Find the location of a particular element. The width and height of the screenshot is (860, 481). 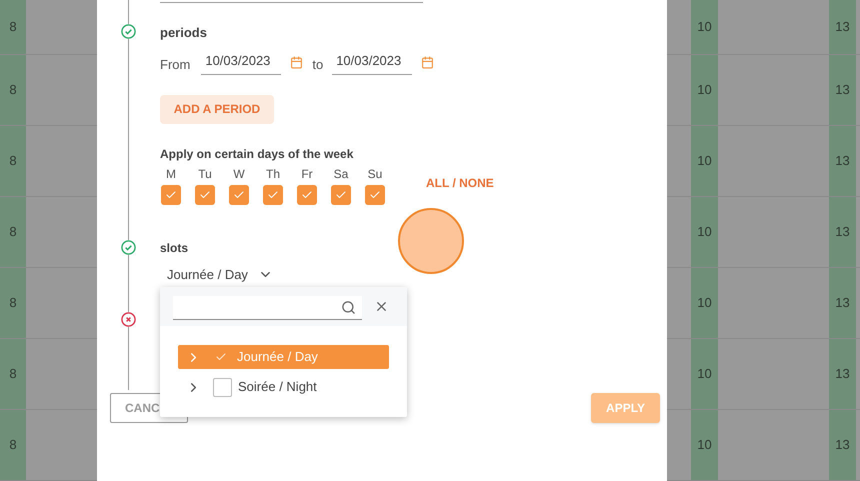

search-icon is located at coordinates (348, 307).